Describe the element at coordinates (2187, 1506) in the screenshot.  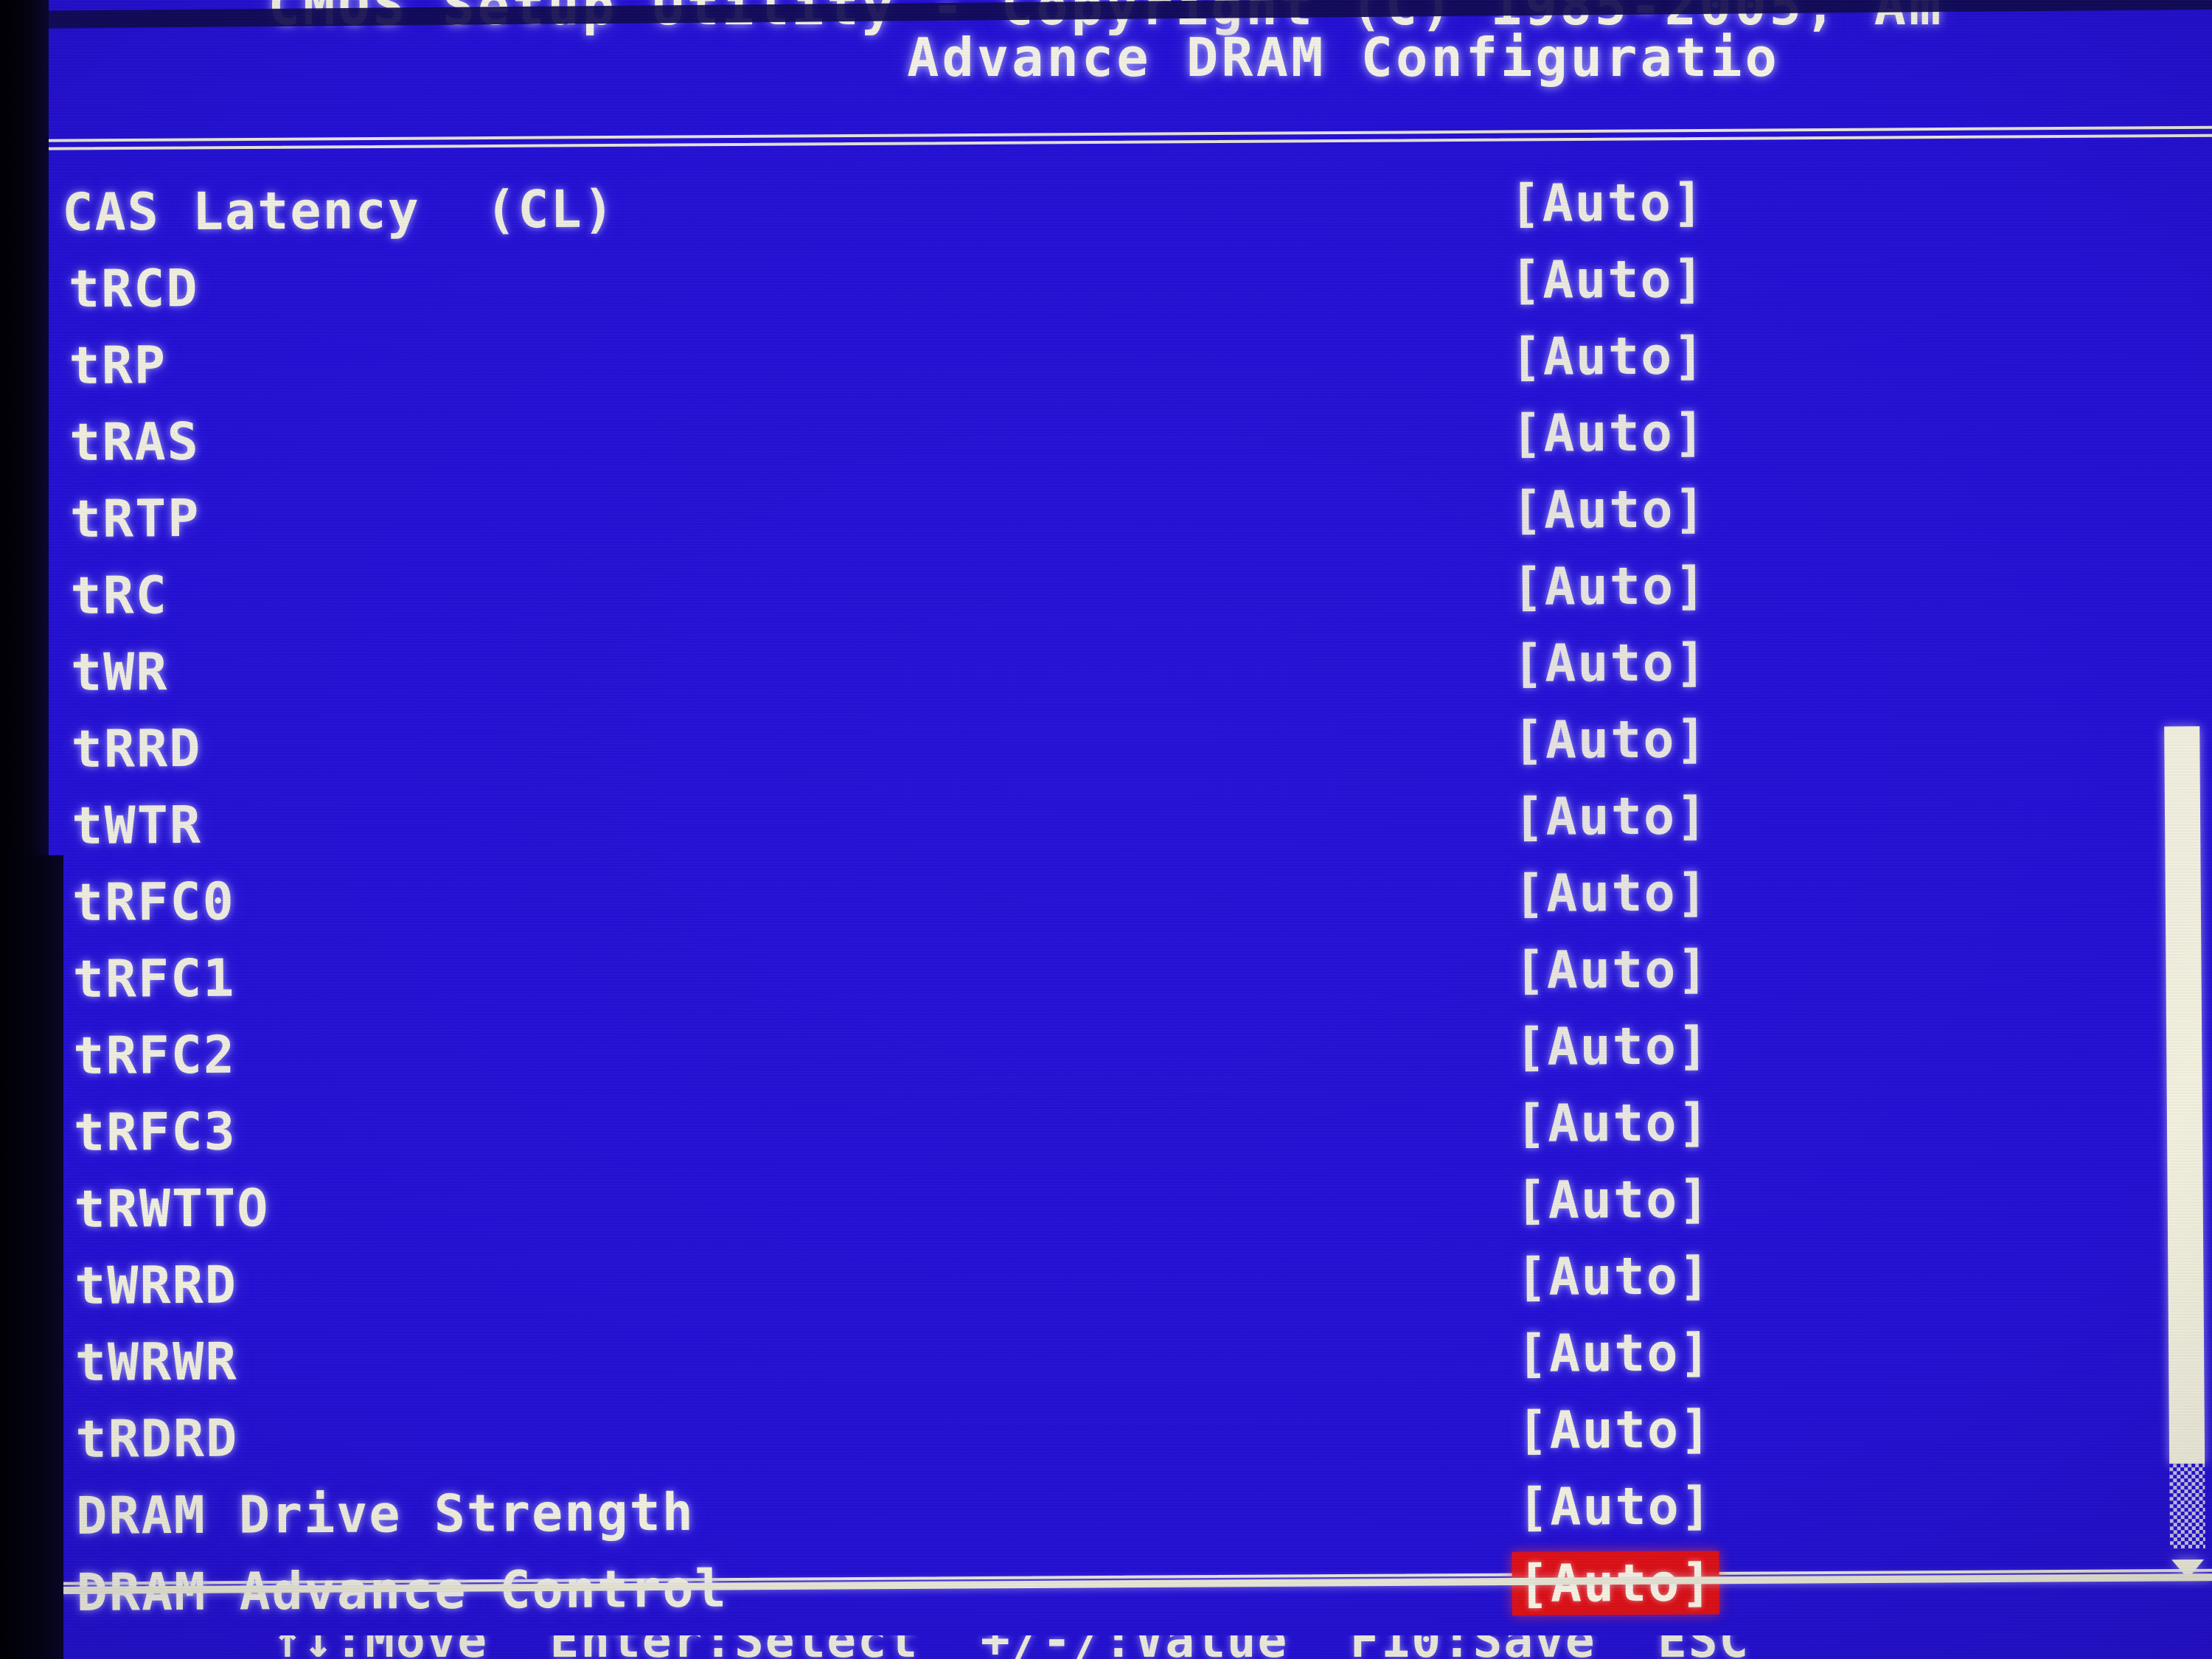
I see `scrollbar-track` at that location.